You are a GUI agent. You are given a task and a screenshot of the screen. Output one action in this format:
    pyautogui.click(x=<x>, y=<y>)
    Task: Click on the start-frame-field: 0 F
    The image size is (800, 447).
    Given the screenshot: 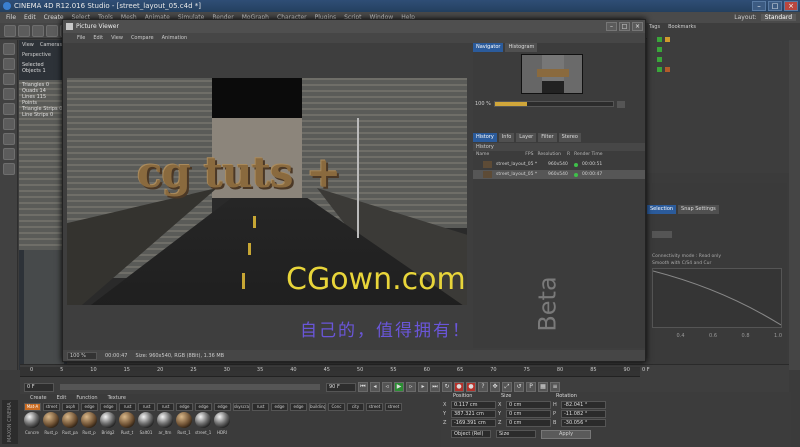 What is the action you would take?
    pyautogui.click(x=39, y=387)
    